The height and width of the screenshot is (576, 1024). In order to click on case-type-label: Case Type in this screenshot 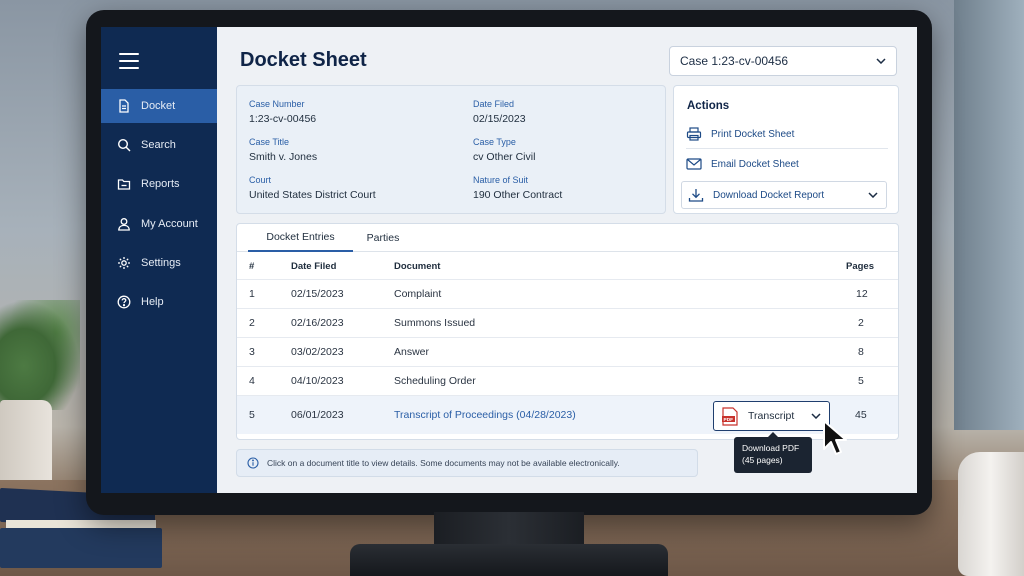, I will do `click(494, 142)`.